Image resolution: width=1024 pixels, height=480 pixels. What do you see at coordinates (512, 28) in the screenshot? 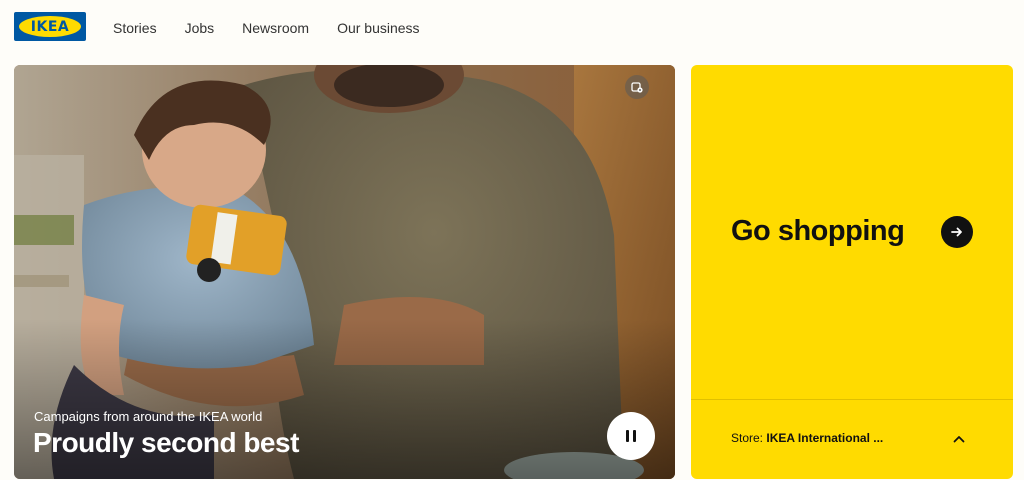
I see `site-header: IKEA Stories Jobs Newsroom Our business` at bounding box center [512, 28].